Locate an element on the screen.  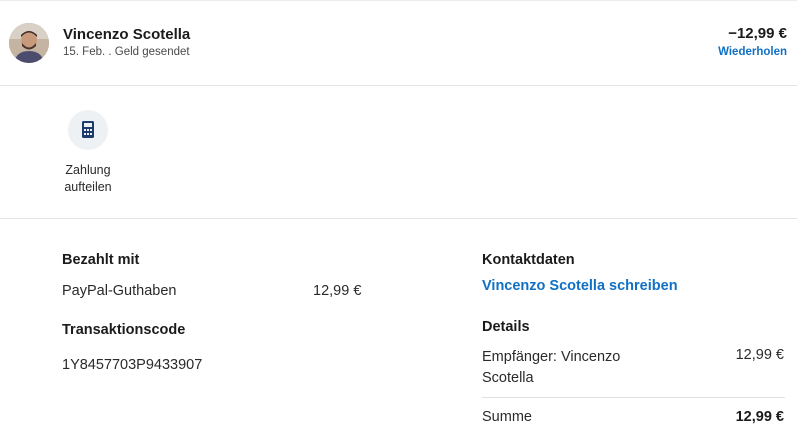
repeat-link: Wiederholen is located at coordinates (752, 52).